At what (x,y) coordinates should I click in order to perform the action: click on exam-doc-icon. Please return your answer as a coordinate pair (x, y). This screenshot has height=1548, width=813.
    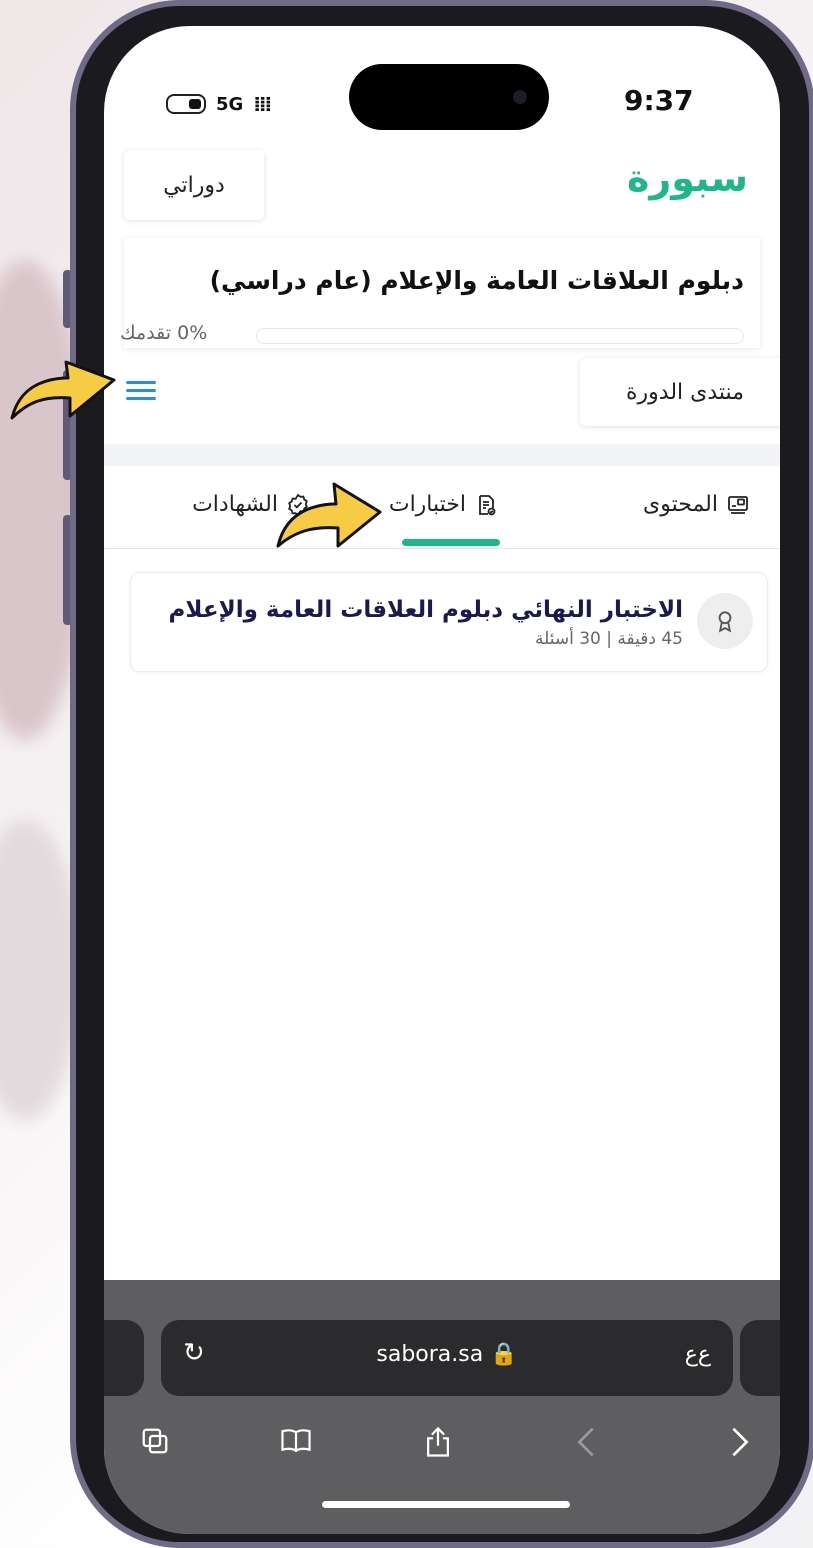
    Looking at the image, I should click on (487, 504).